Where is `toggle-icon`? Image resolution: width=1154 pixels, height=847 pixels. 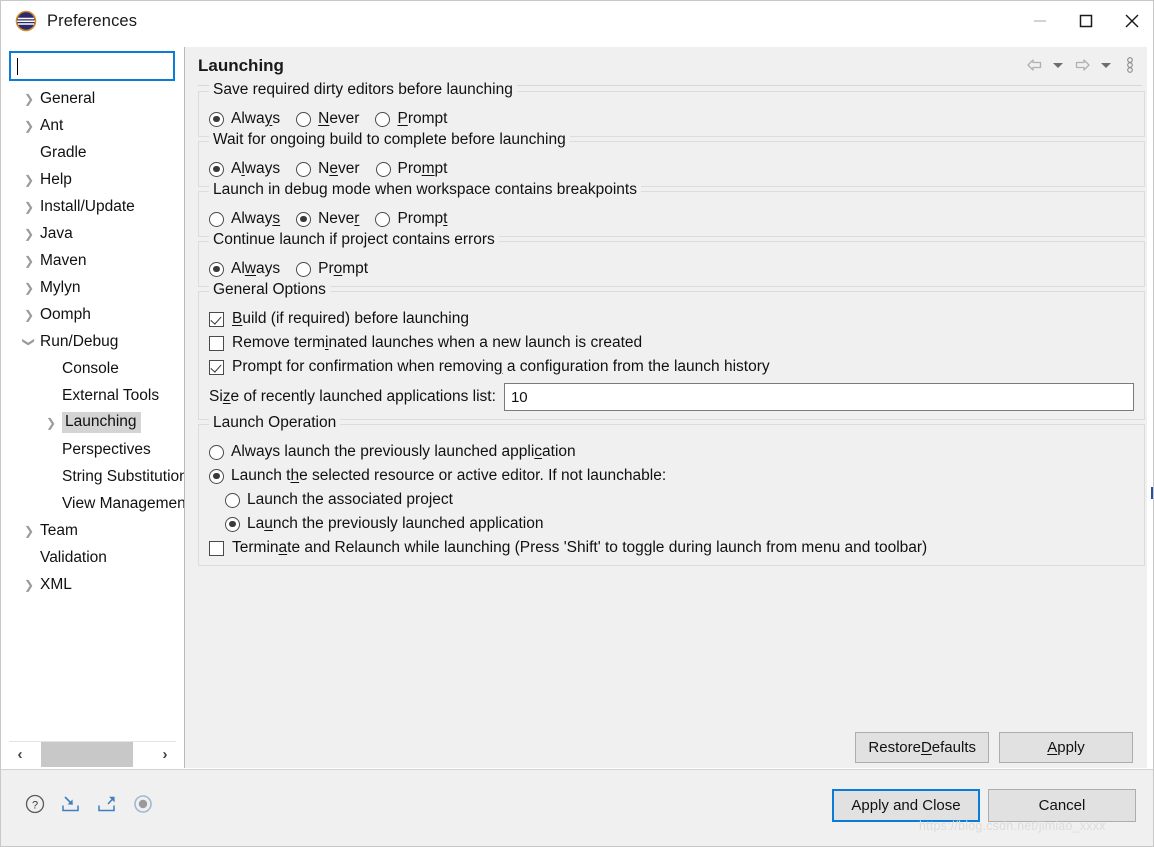
toggle-icon is located at coordinates (143, 804).